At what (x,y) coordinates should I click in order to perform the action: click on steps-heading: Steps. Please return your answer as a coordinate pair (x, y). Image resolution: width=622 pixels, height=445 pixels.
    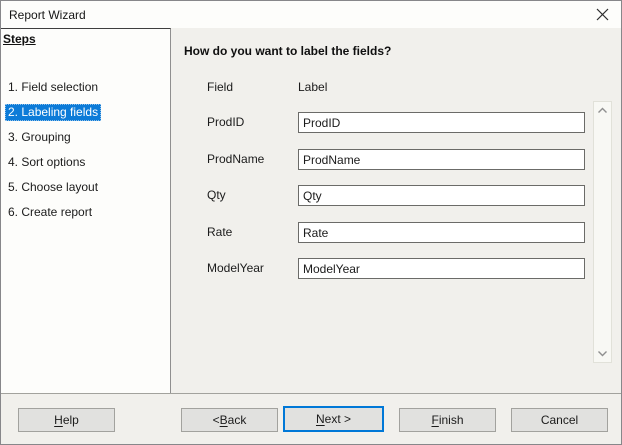
    Looking at the image, I should click on (19, 39).